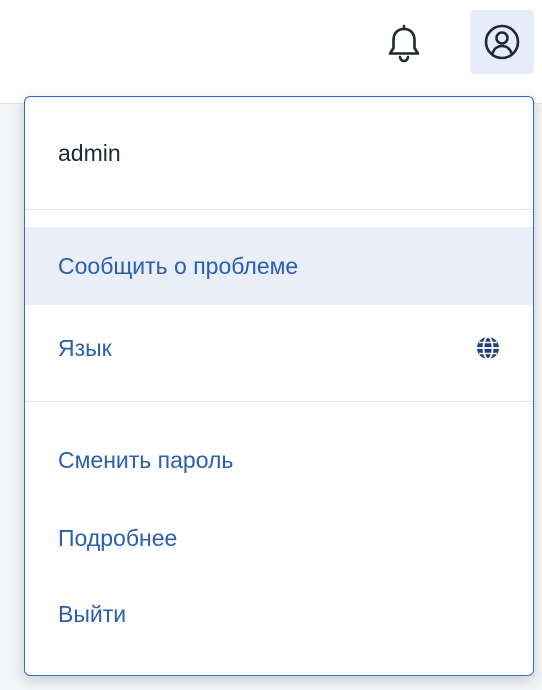 The height and width of the screenshot is (690, 542). I want to click on menu-item-report-problem: Сообщить о проблеме, so click(279, 266).